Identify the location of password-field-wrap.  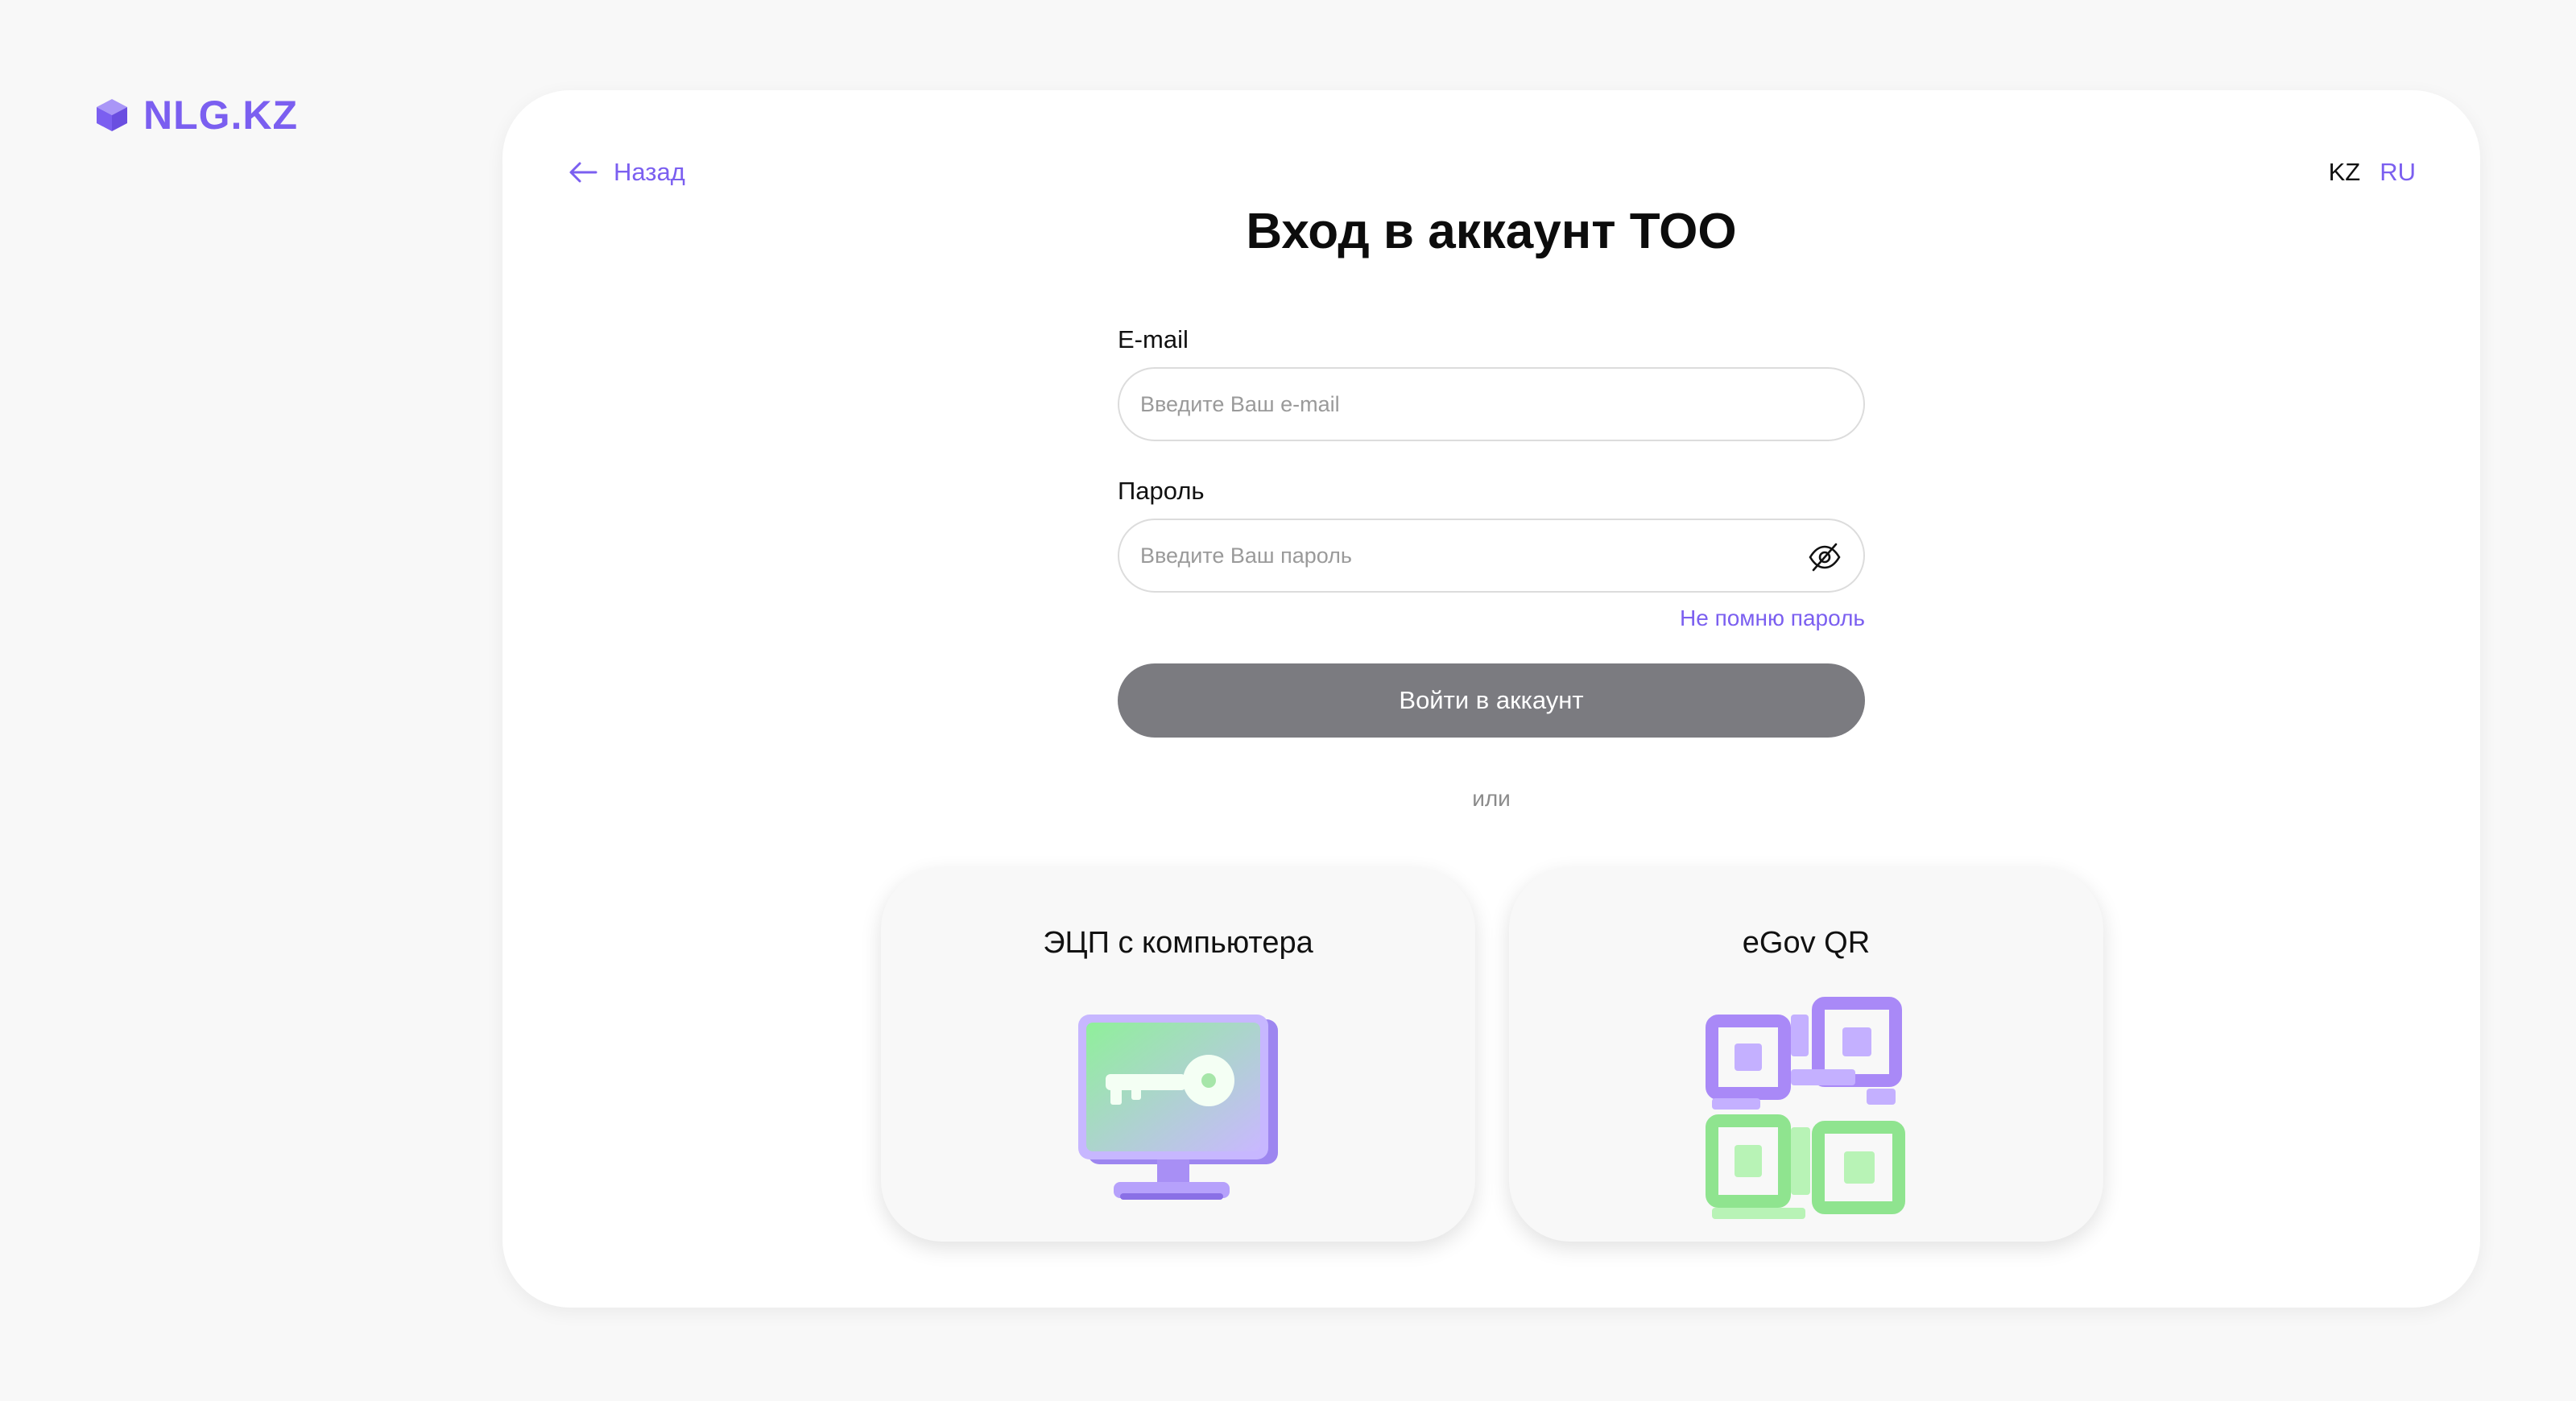
(1492, 556).